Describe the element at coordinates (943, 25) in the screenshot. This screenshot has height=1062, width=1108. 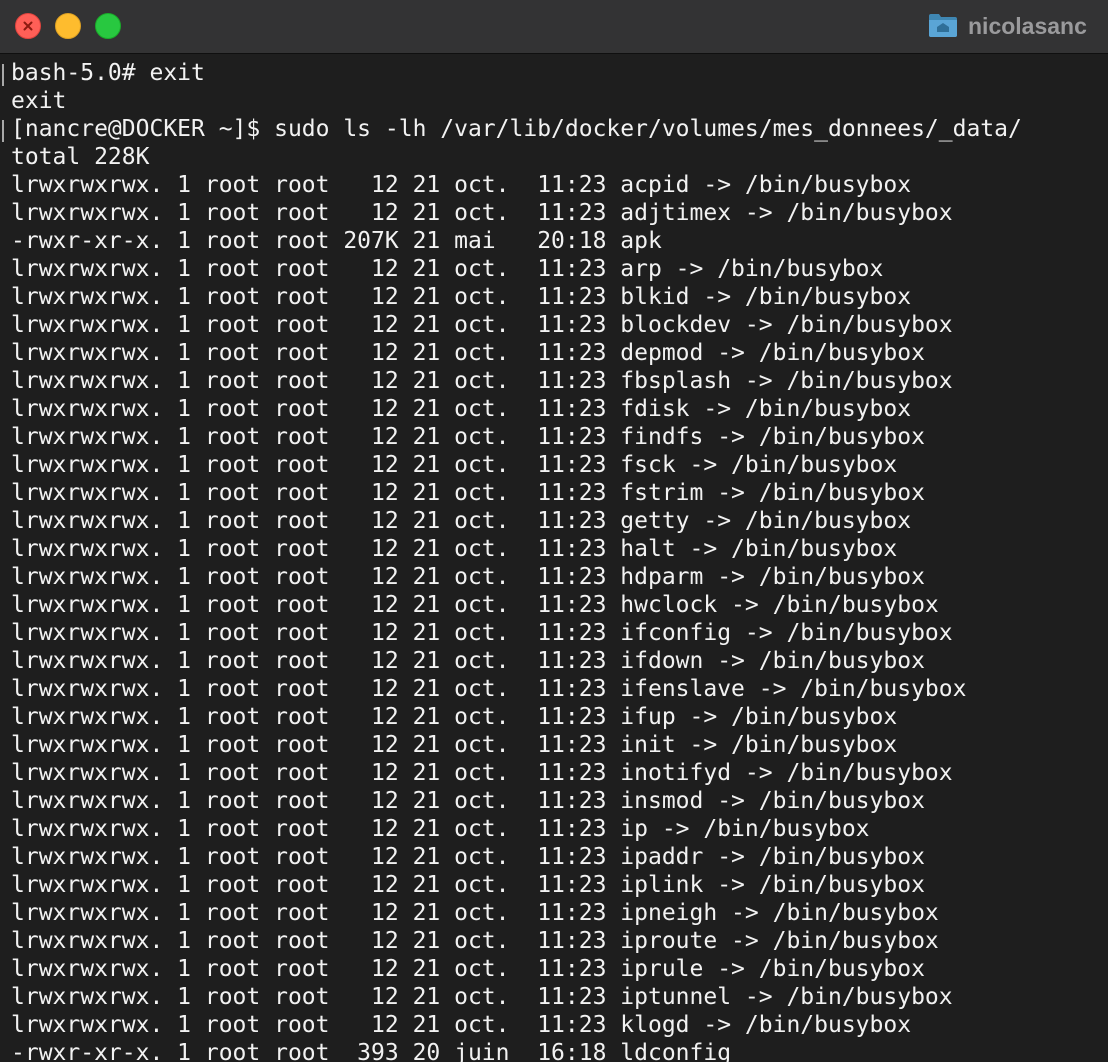
I see `folder-icon` at that location.